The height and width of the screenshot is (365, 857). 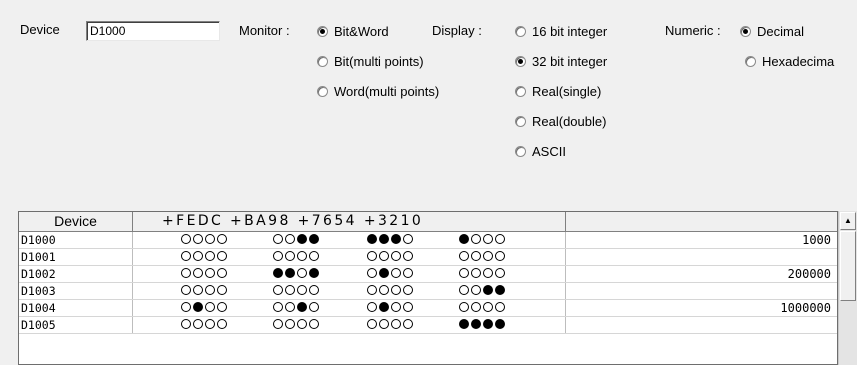 I want to click on vertical-scrollbar: ▲, so click(x=847, y=288).